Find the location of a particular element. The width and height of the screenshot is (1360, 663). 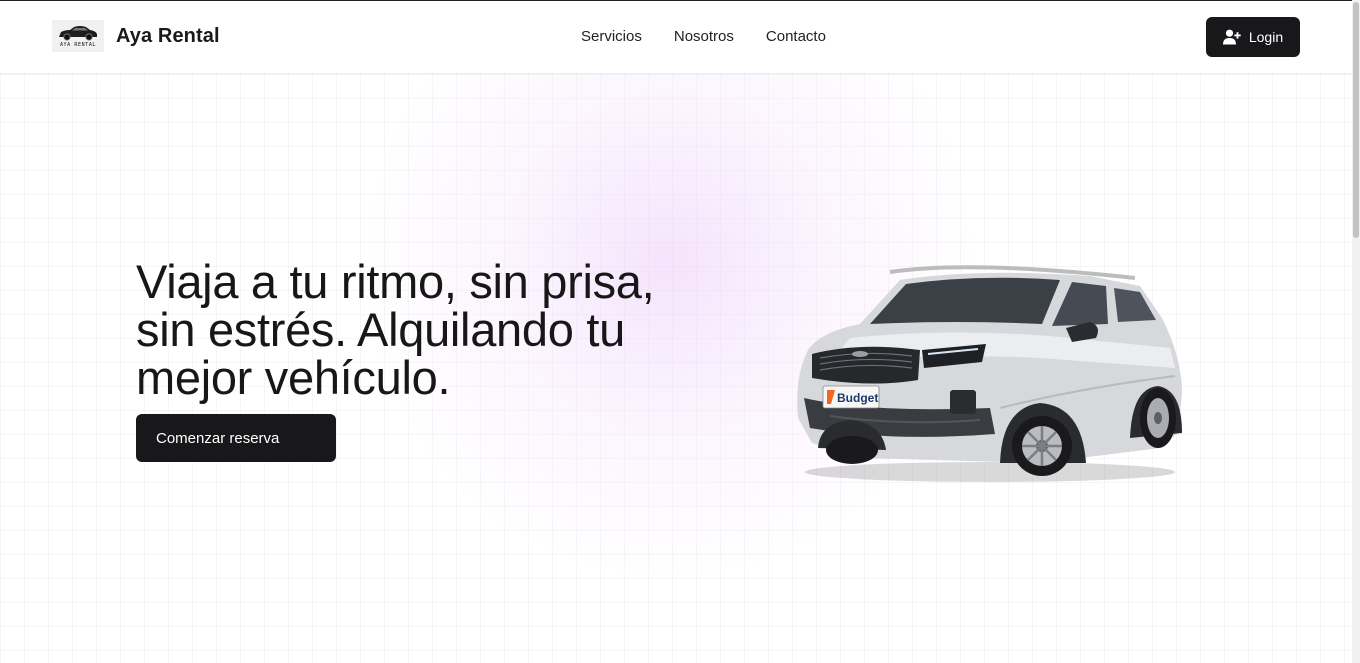

start-booking-button: Comenzar reserva is located at coordinates (236, 438).